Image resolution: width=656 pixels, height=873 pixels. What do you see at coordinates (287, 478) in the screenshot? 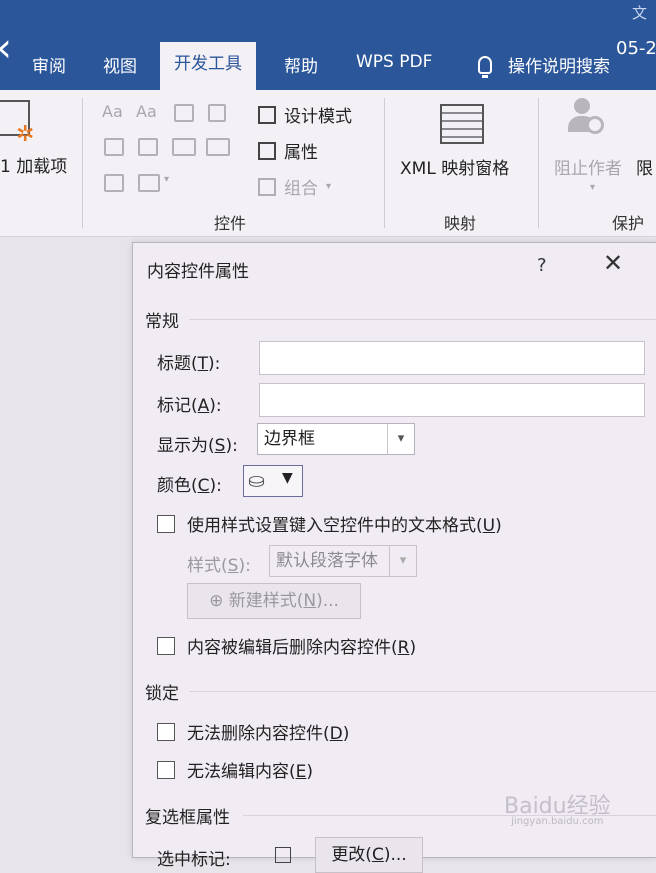
I see `dropdown-arrow-icon: ▼` at bounding box center [287, 478].